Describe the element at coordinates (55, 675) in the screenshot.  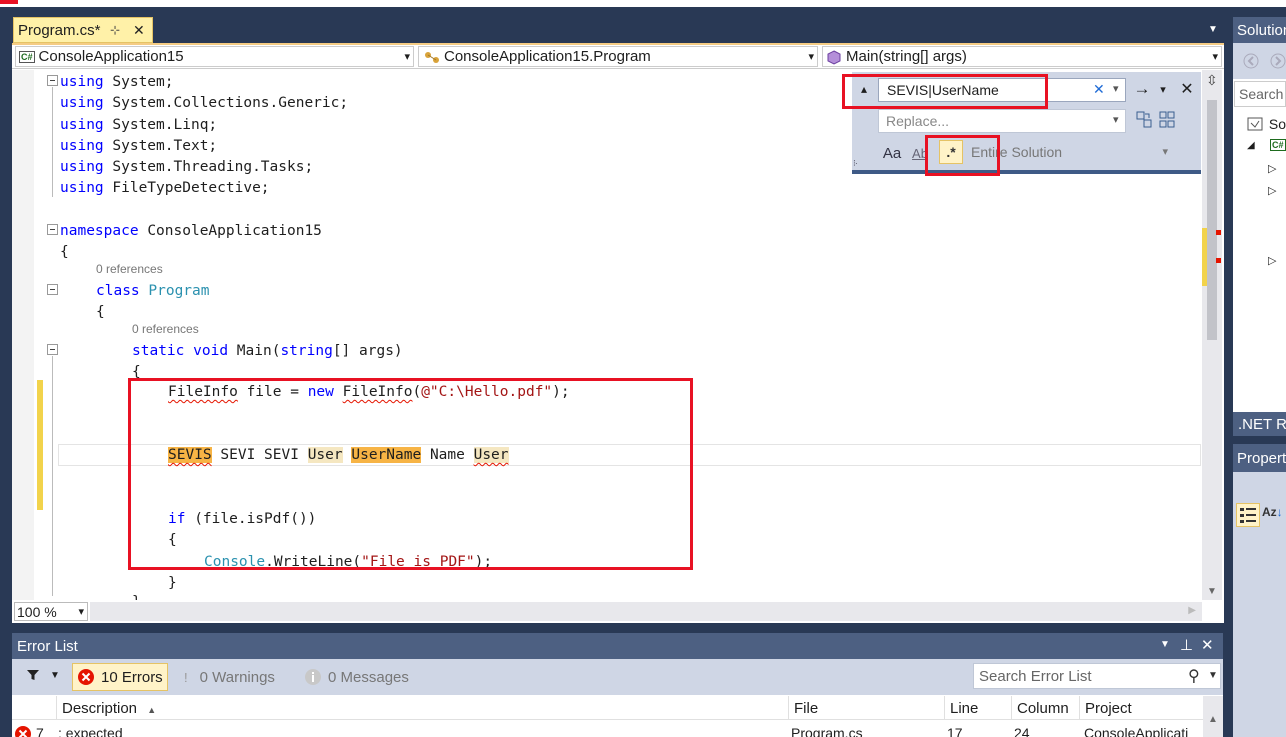
I see `filter-dropdown-icon: ▼` at that location.